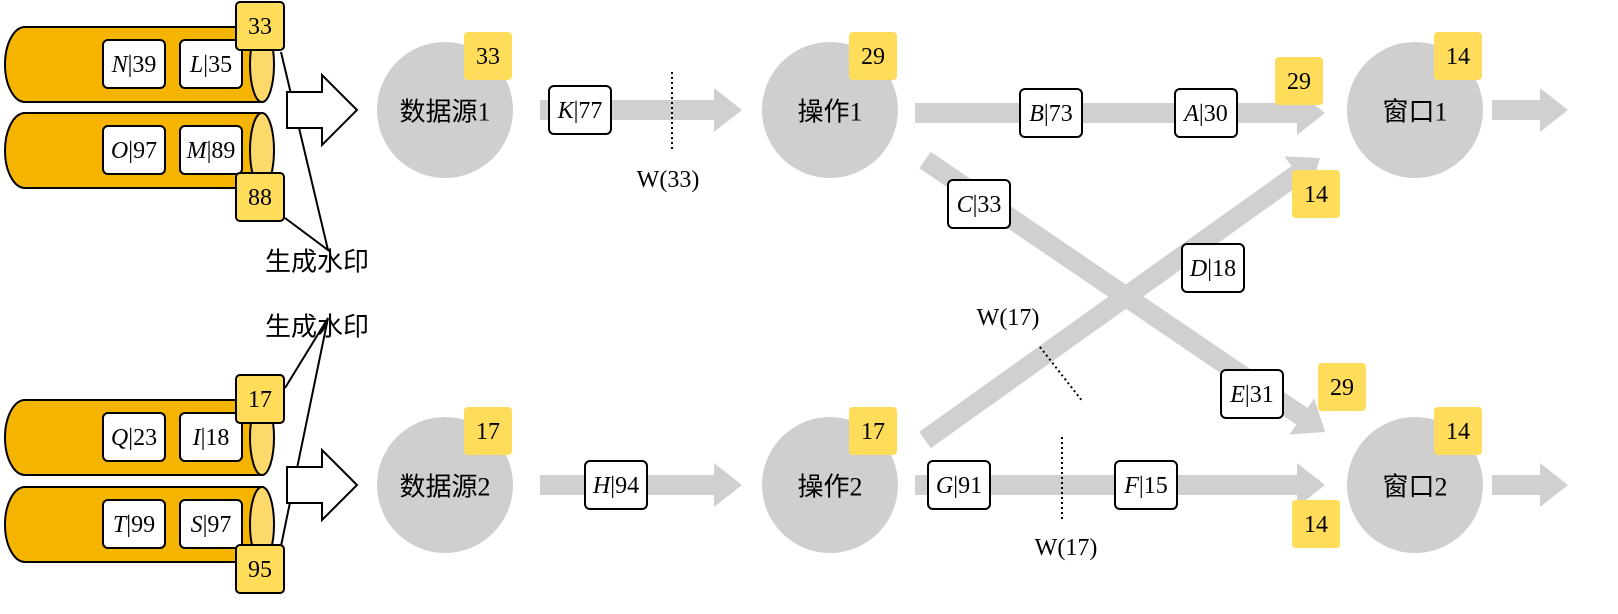 The height and width of the screenshot is (614, 1618). I want to click on event-label: S|97, so click(211, 525).